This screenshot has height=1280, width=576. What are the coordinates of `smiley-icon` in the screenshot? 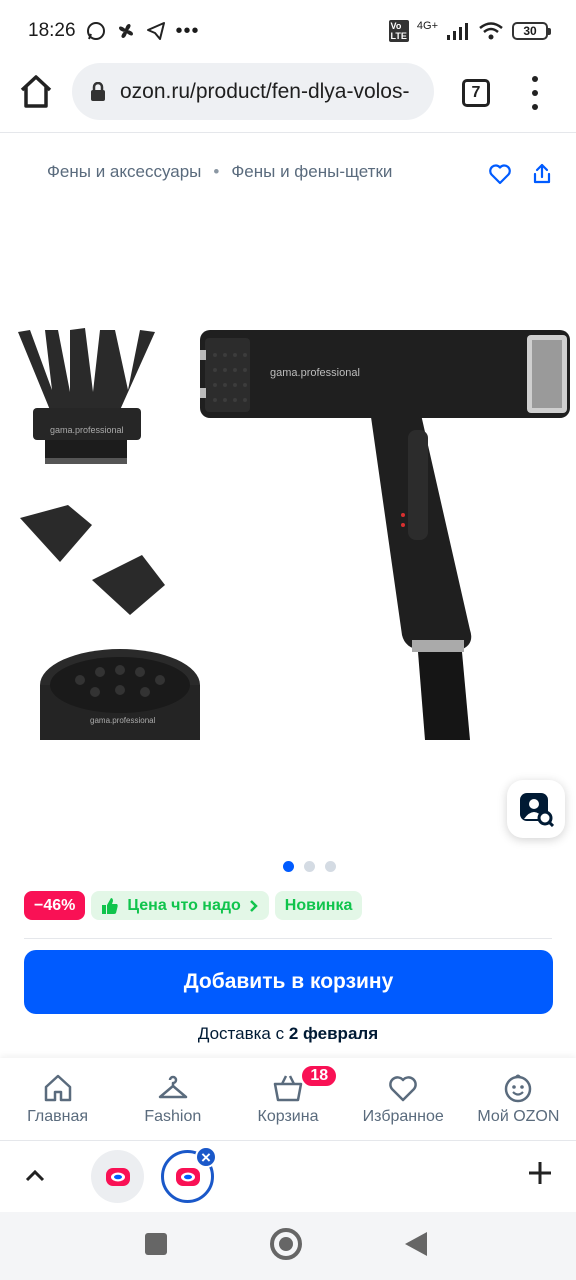 It's located at (518, 1088).